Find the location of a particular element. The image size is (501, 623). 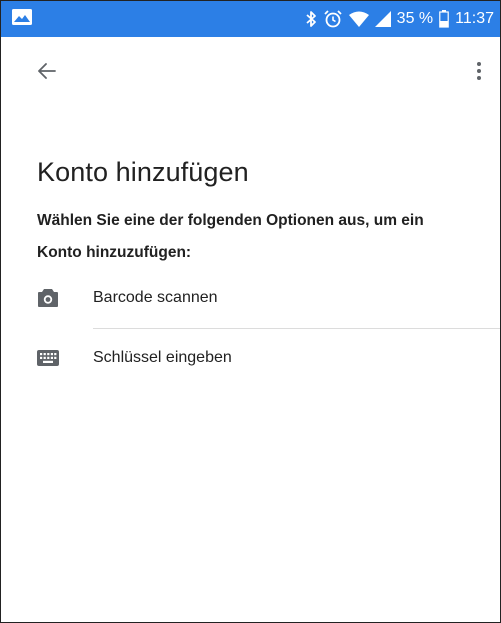

battery-percent: 35 % is located at coordinates (415, 18).